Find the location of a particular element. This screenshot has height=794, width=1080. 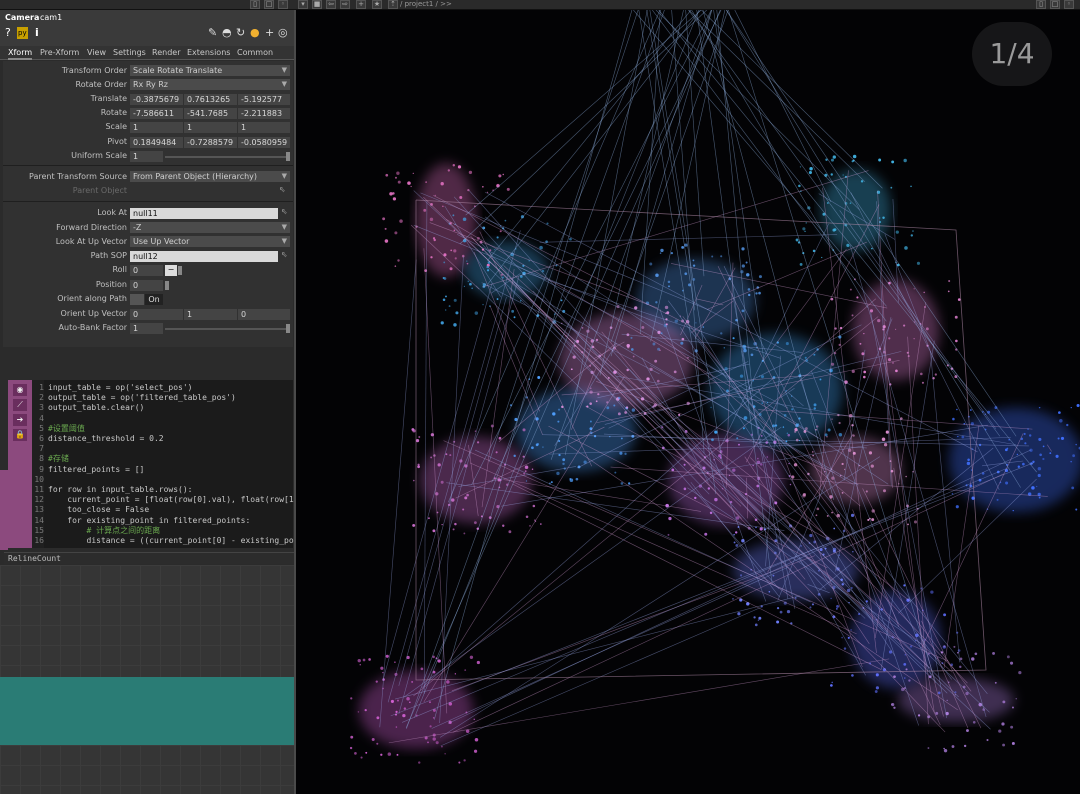

add-param-icon: + is located at coordinates (269, 33).